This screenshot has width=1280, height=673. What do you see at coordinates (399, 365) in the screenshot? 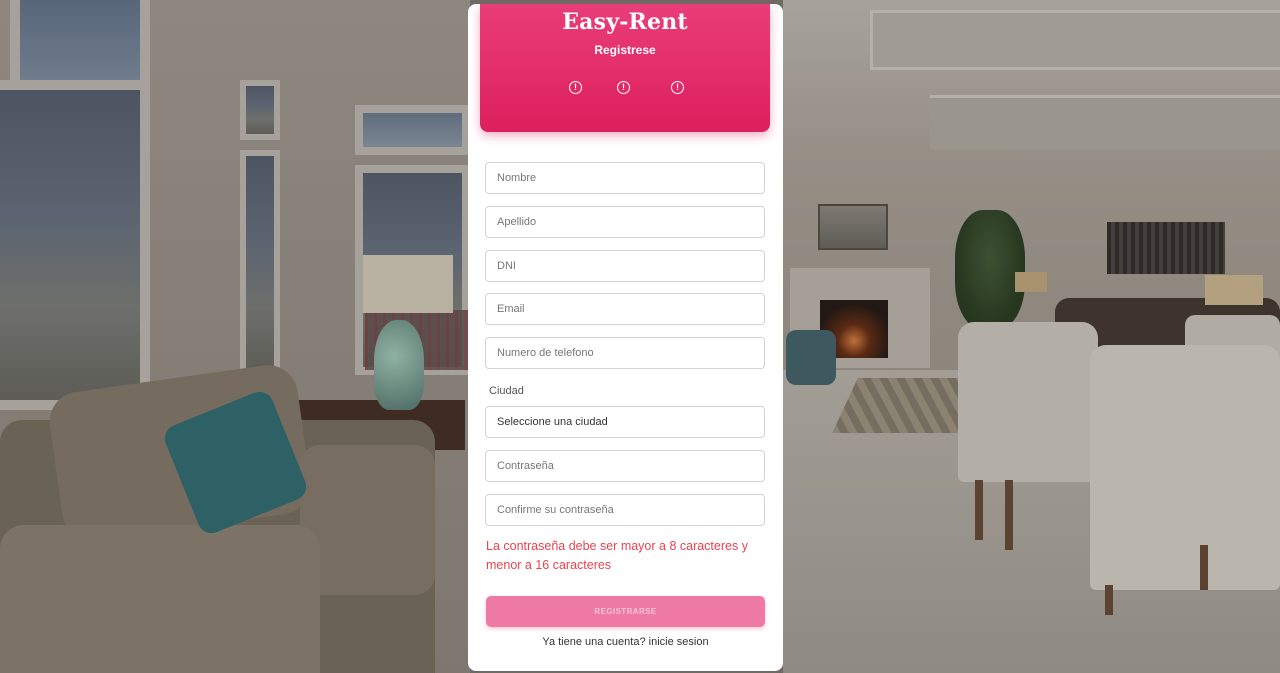
I see `background-lamp-base` at bounding box center [399, 365].